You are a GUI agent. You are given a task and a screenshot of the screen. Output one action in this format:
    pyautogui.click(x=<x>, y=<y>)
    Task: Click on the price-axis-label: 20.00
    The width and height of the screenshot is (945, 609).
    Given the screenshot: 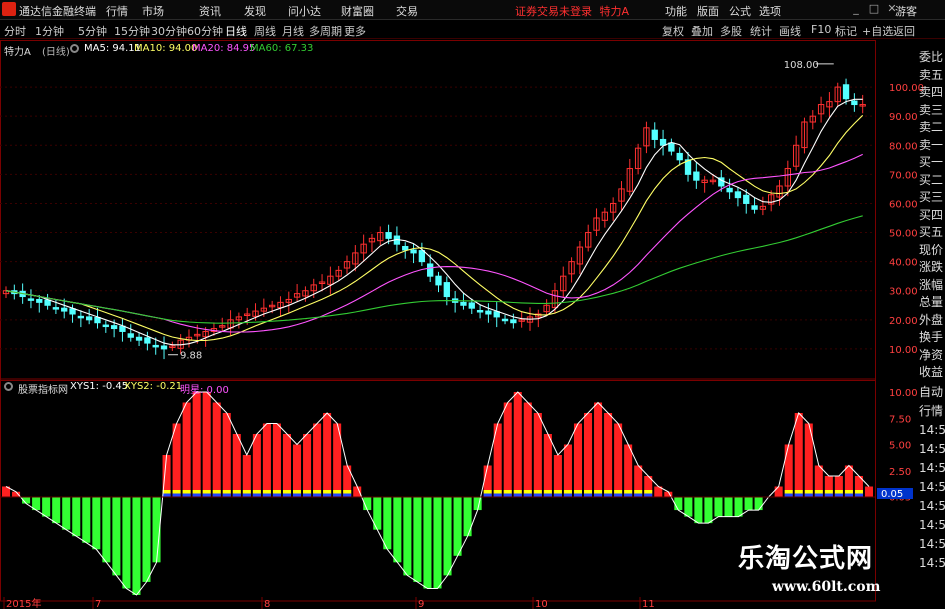 What is the action you would take?
    pyautogui.click(x=903, y=321)
    